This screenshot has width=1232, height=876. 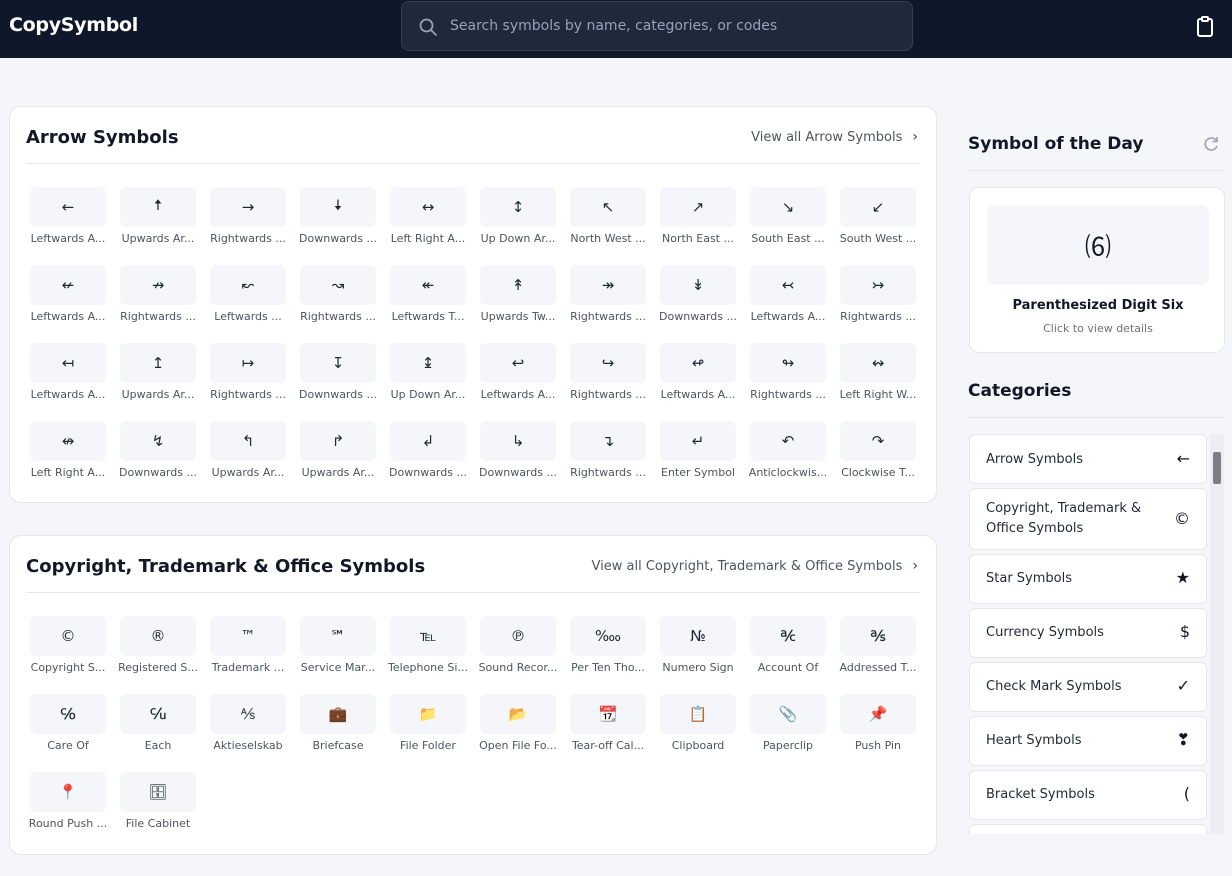 I want to click on symbol-glyph: ↰, so click(x=248, y=441).